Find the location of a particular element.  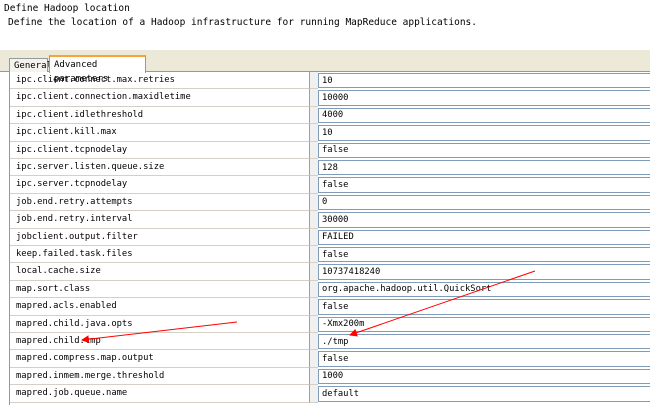

table-row: mapred.job.queue.name is located at coordinates (330, 394).